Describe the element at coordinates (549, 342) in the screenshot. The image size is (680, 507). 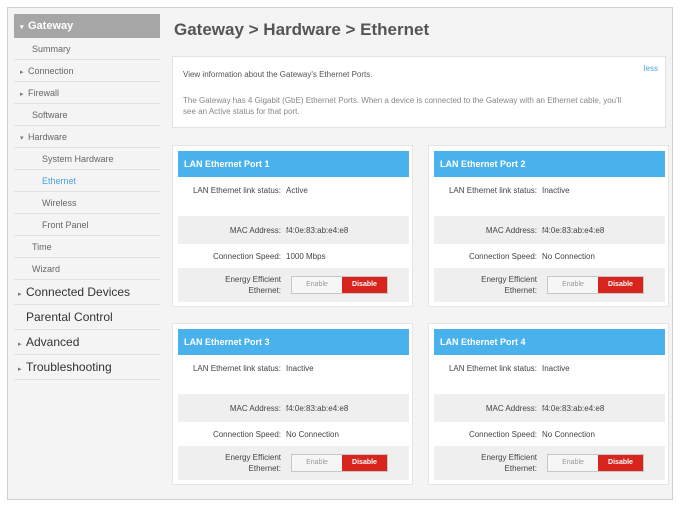
I see `card-title: LAN Ethernet Port 4` at that location.